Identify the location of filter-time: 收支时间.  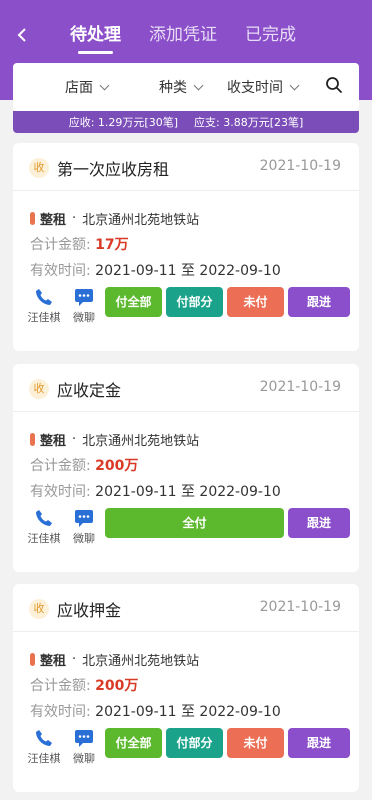
(263, 87).